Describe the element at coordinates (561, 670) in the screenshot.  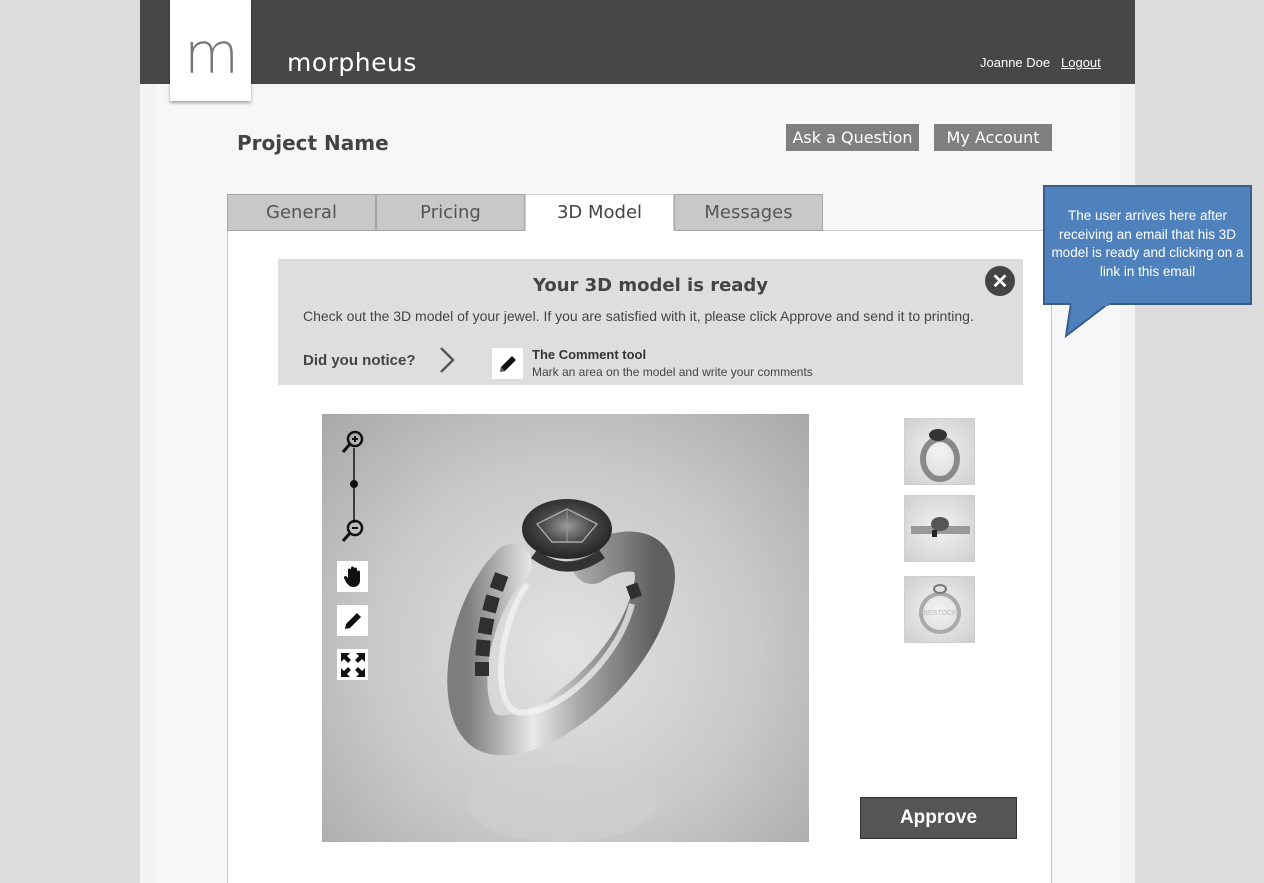
I see `ring-model` at that location.